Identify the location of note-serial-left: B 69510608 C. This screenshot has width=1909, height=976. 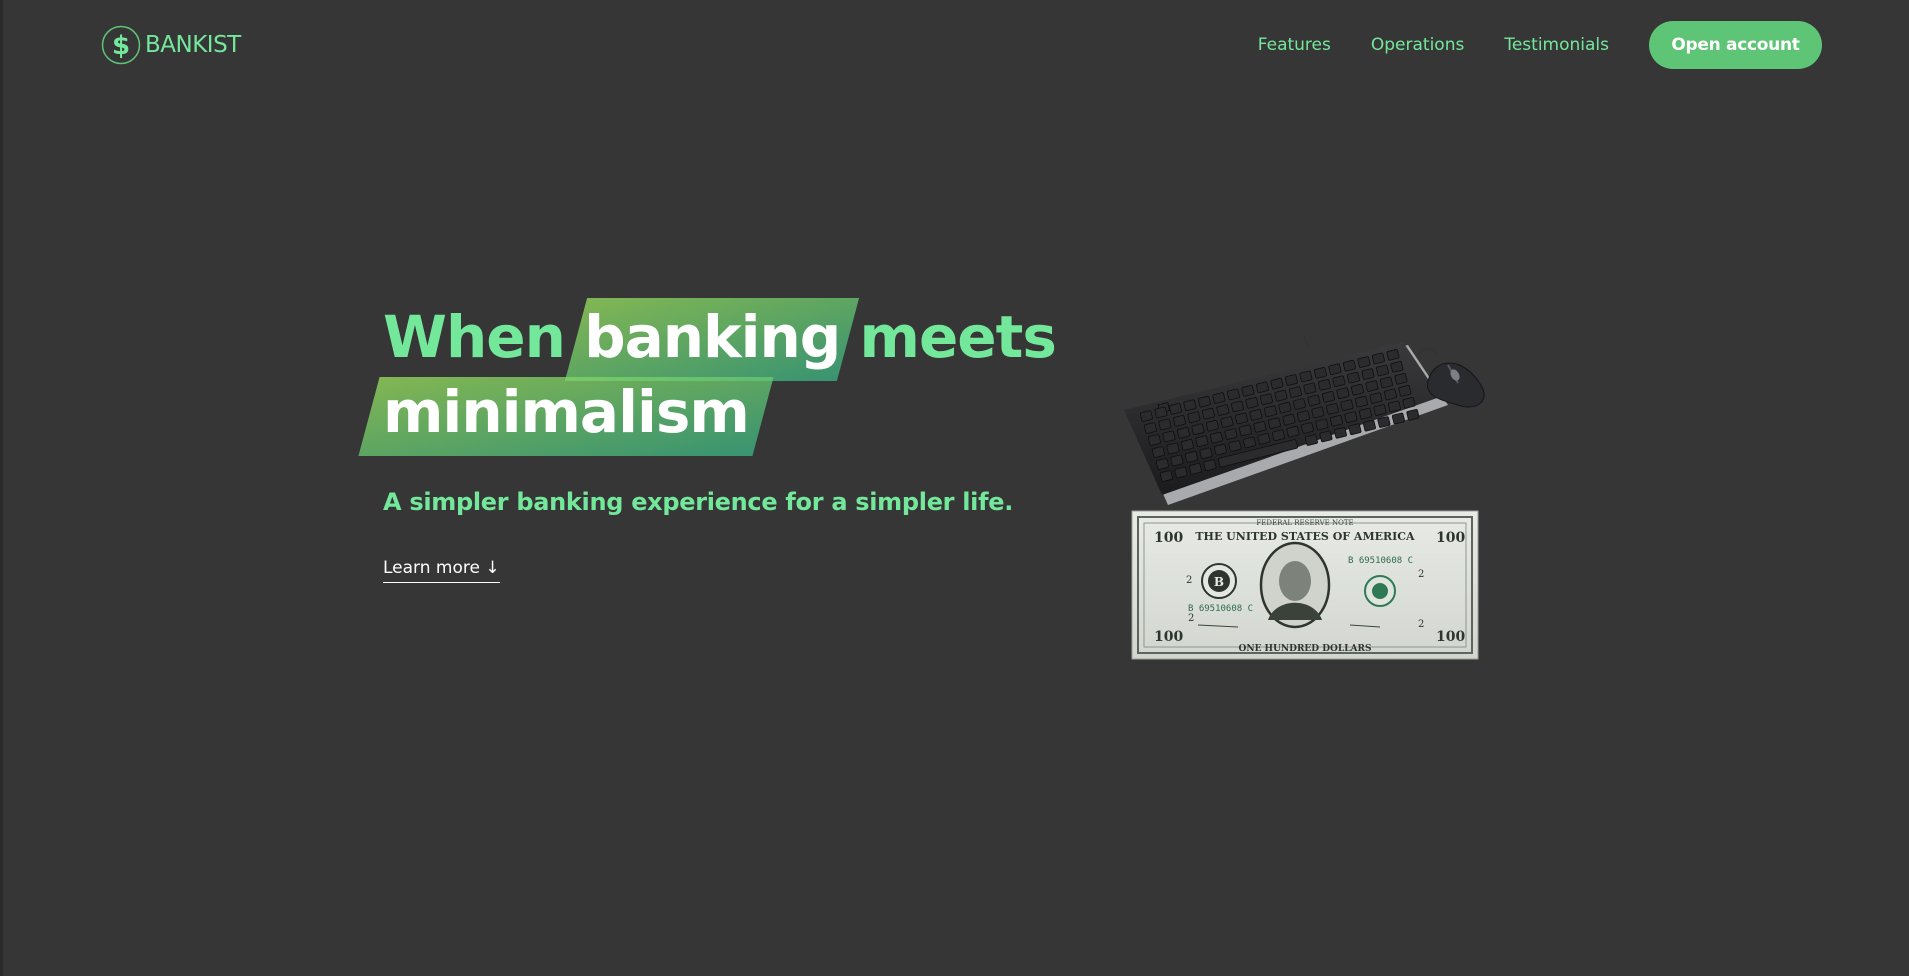
(1220, 609).